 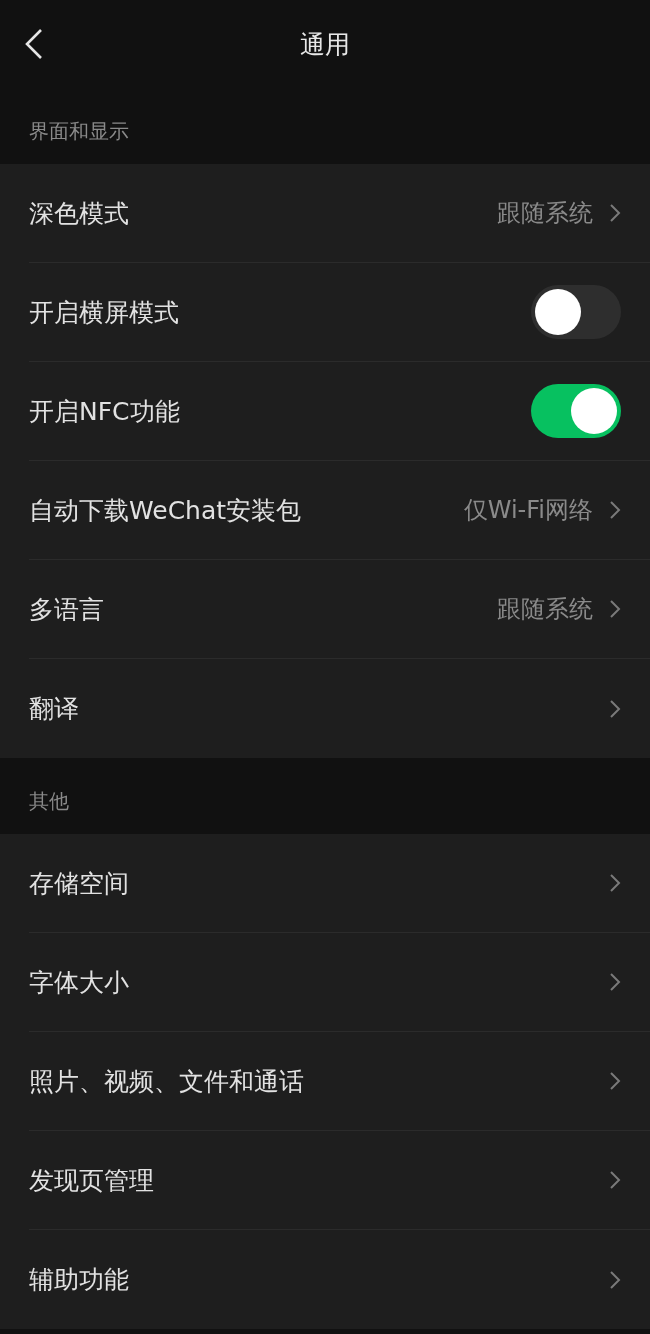 What do you see at coordinates (66, 609) in the screenshot?
I see `row-label: 多语言` at bounding box center [66, 609].